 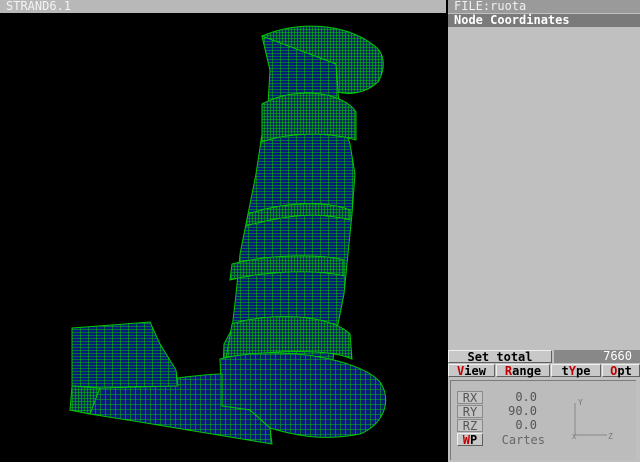 What do you see at coordinates (470, 412) in the screenshot?
I see `ry-label: RY` at bounding box center [470, 412].